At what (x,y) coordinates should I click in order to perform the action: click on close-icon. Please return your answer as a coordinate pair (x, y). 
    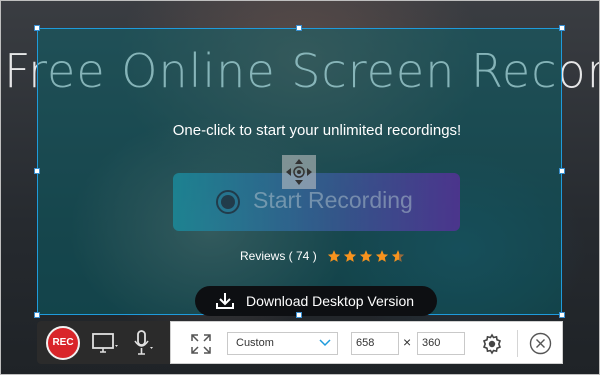
    Looking at the image, I should click on (540, 343).